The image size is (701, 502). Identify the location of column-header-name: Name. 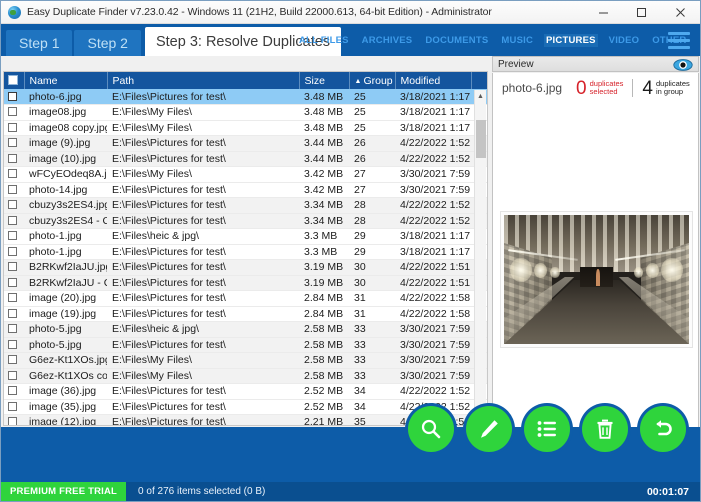
(66, 80).